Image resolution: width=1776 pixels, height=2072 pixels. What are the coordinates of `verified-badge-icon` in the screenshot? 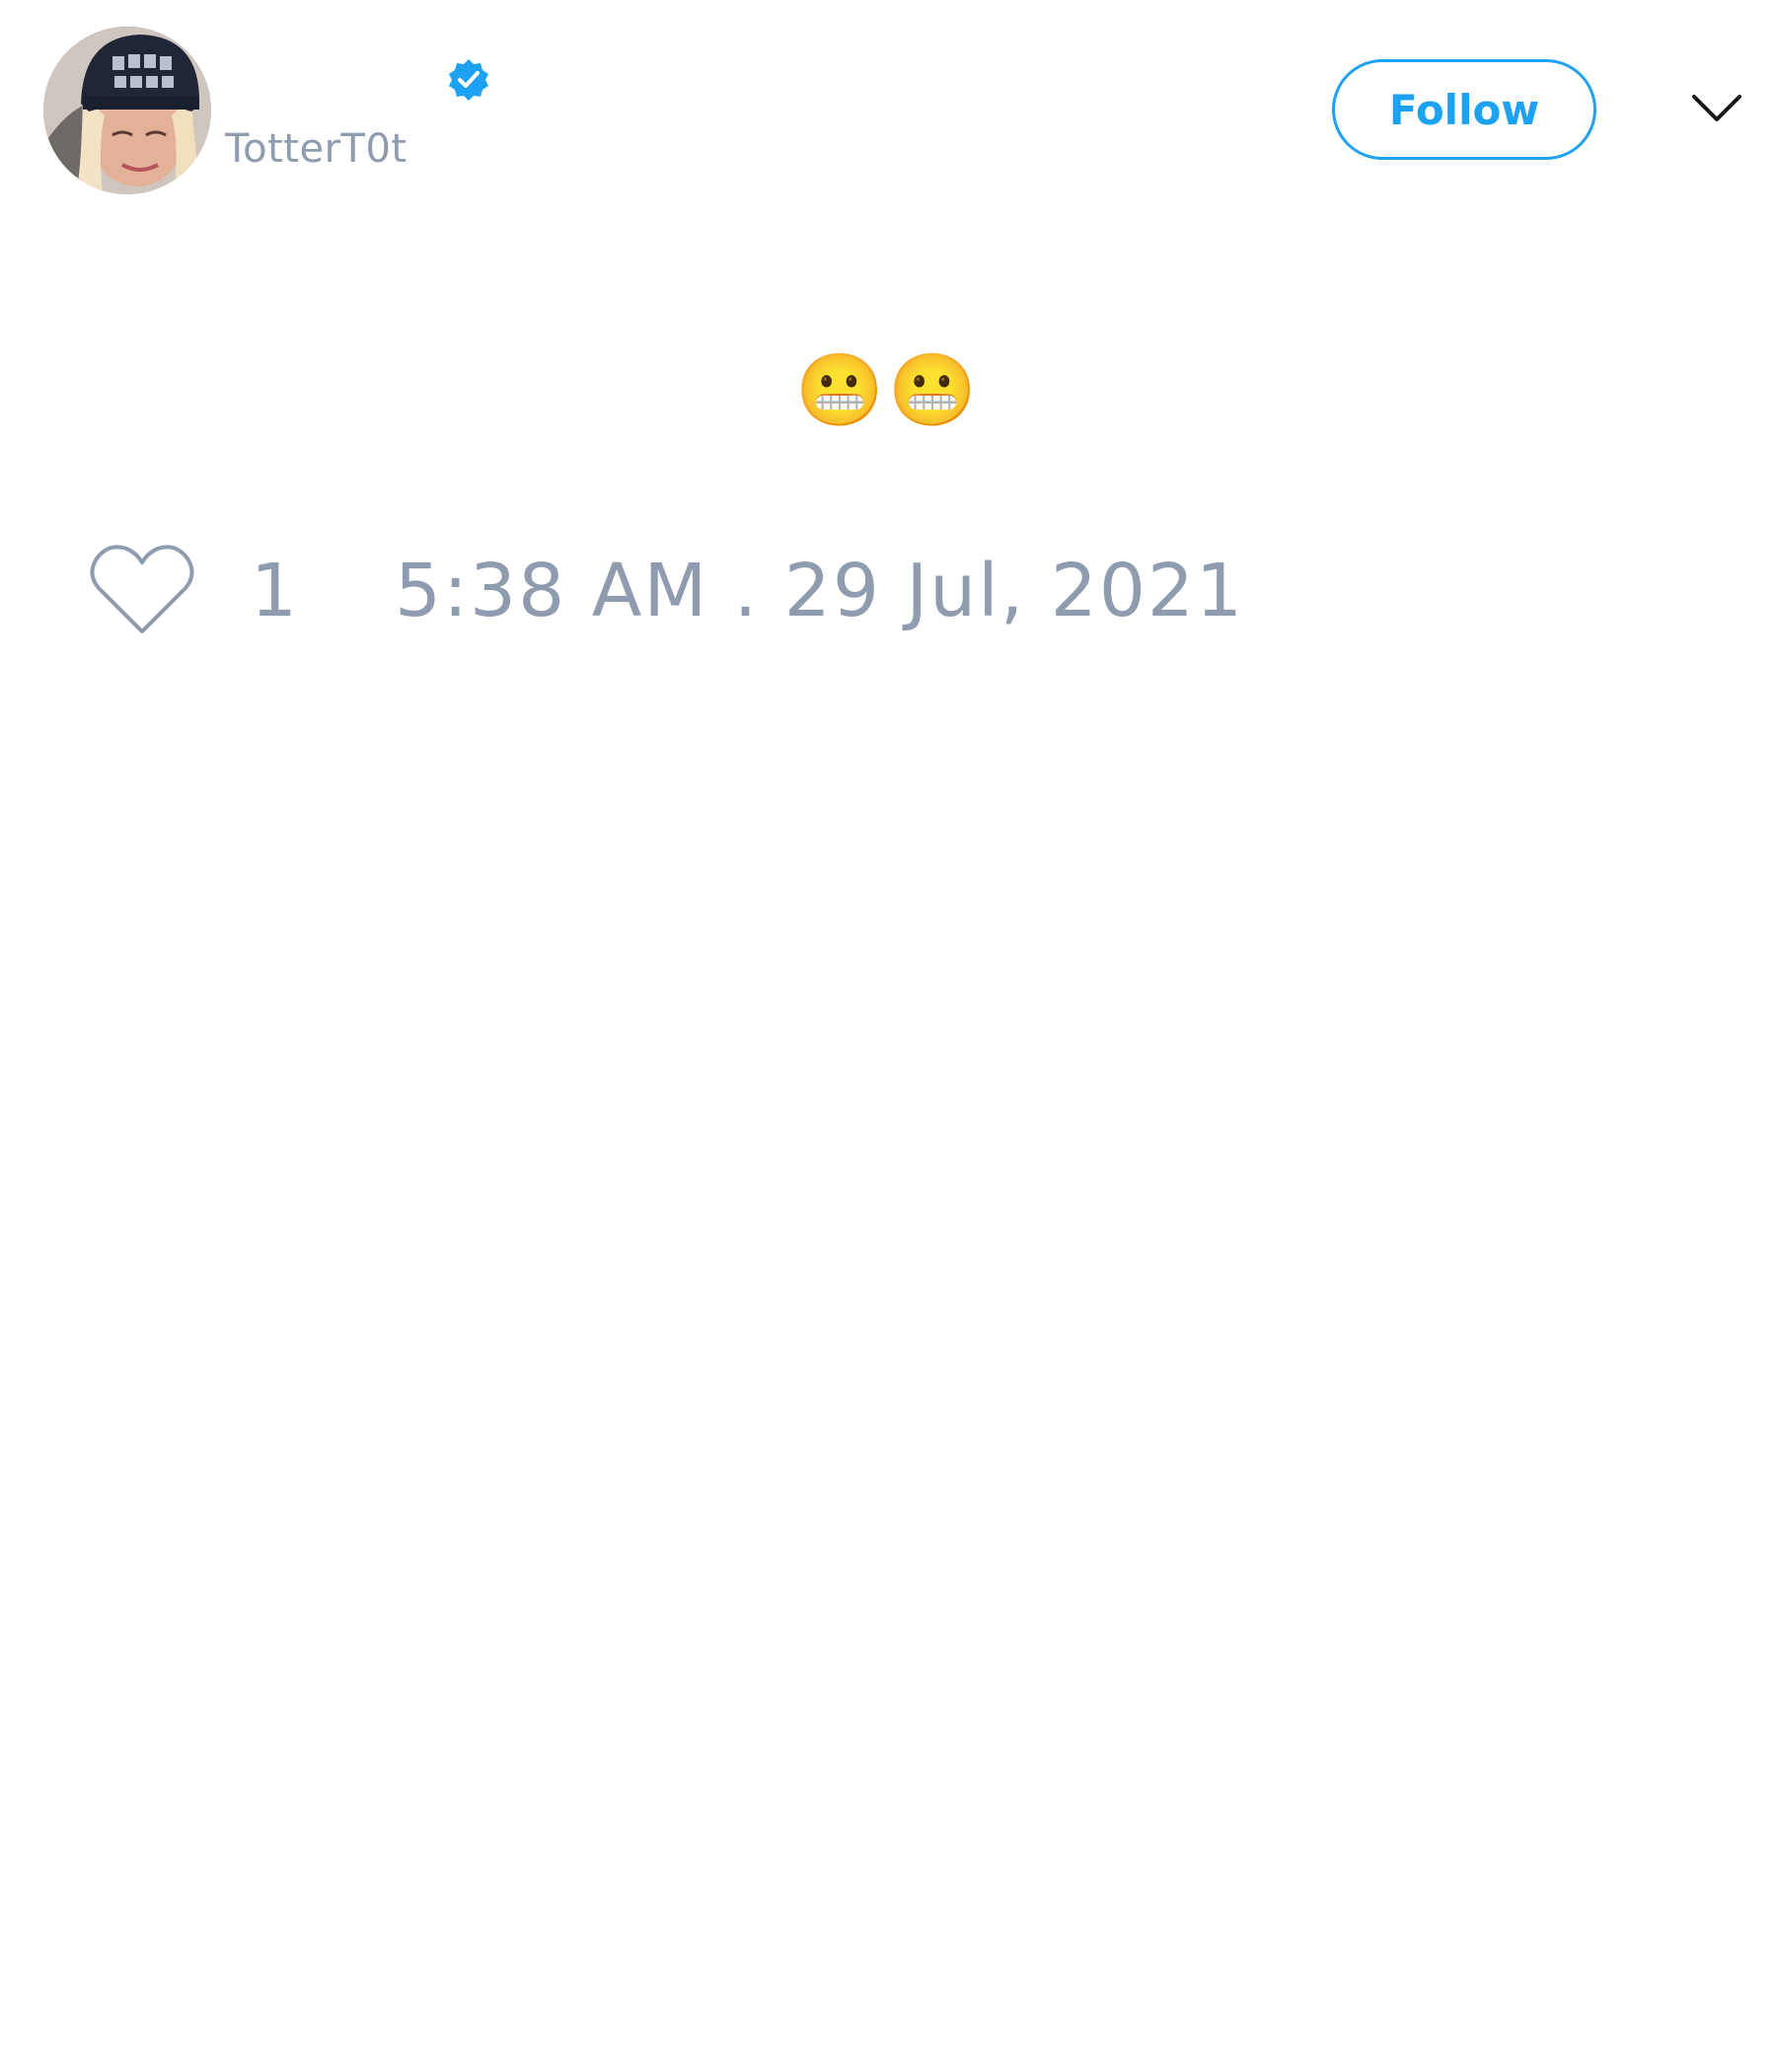 It's located at (468, 80).